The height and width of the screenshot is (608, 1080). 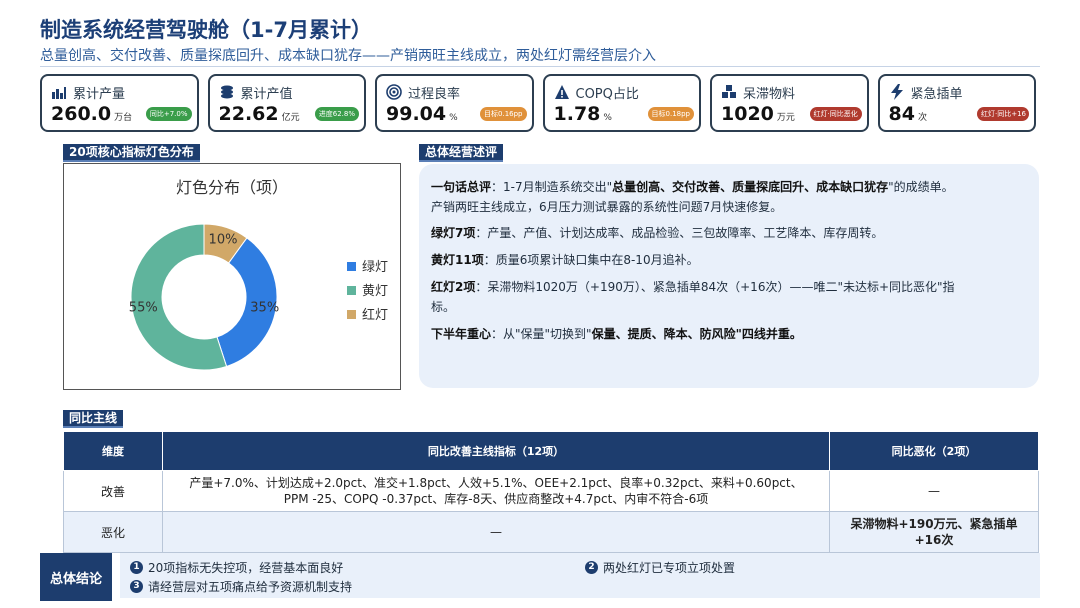 What do you see at coordinates (123, 118) in the screenshot?
I see `kpi-unit: 万台` at bounding box center [123, 118].